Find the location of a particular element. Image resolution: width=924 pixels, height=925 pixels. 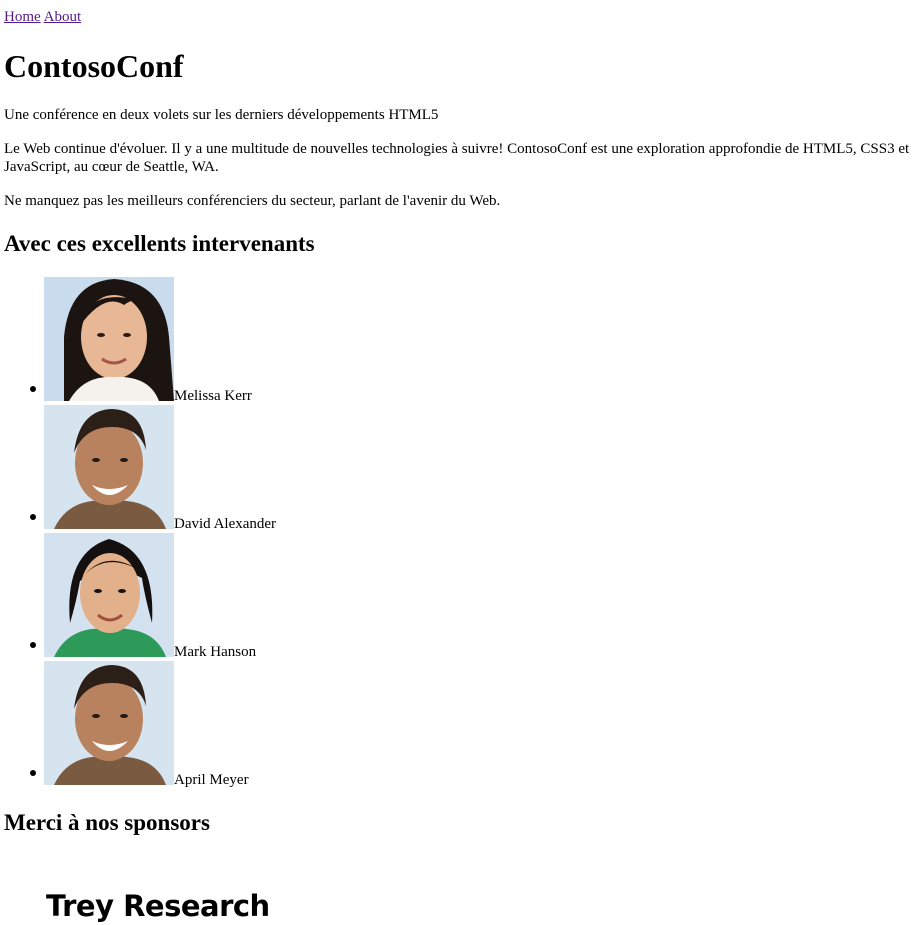

speaker-photo-melissa-kerr is located at coordinates (109, 339).